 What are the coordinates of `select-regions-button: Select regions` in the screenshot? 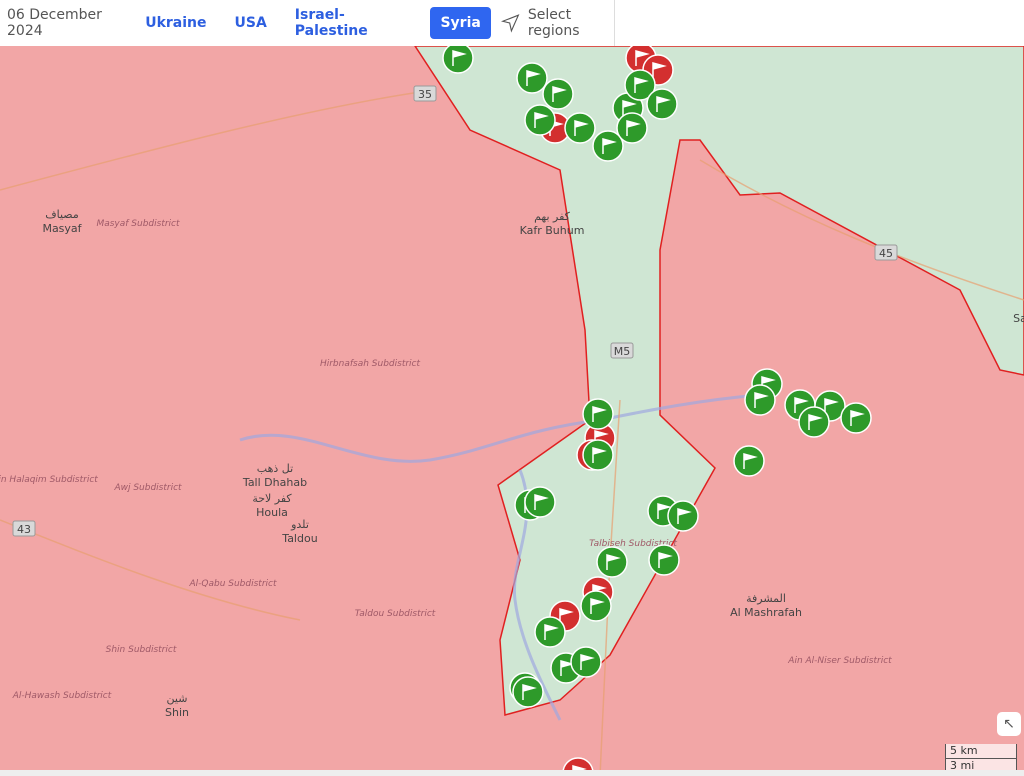 It's located at (557, 23).